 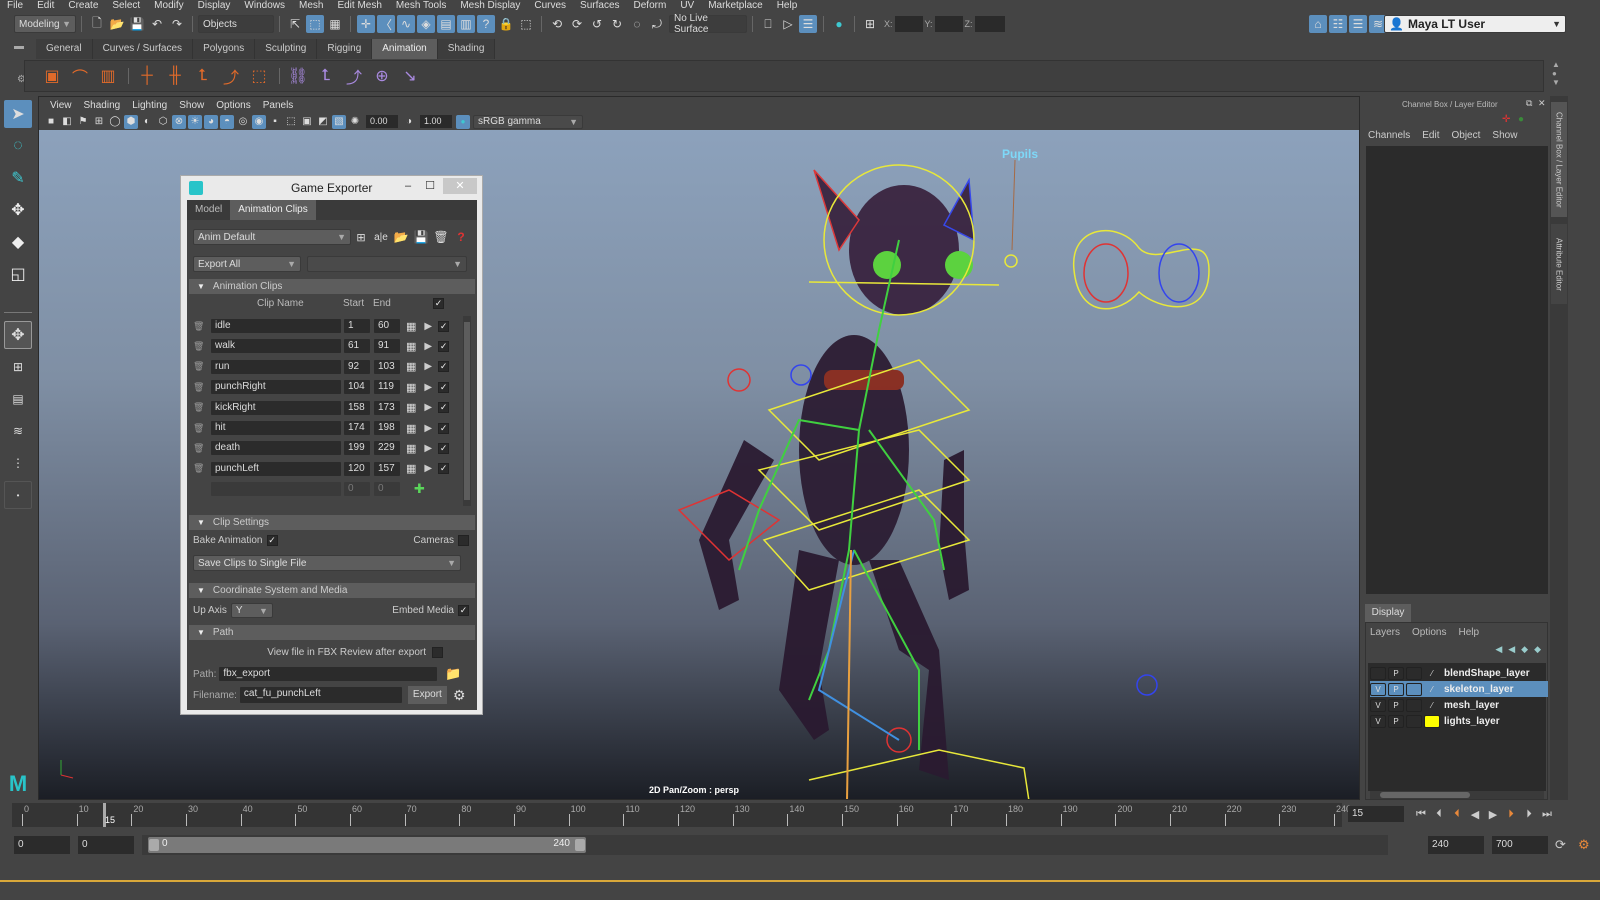 What do you see at coordinates (735, 6) in the screenshot?
I see `menu-marketplace: Marketplace` at bounding box center [735, 6].